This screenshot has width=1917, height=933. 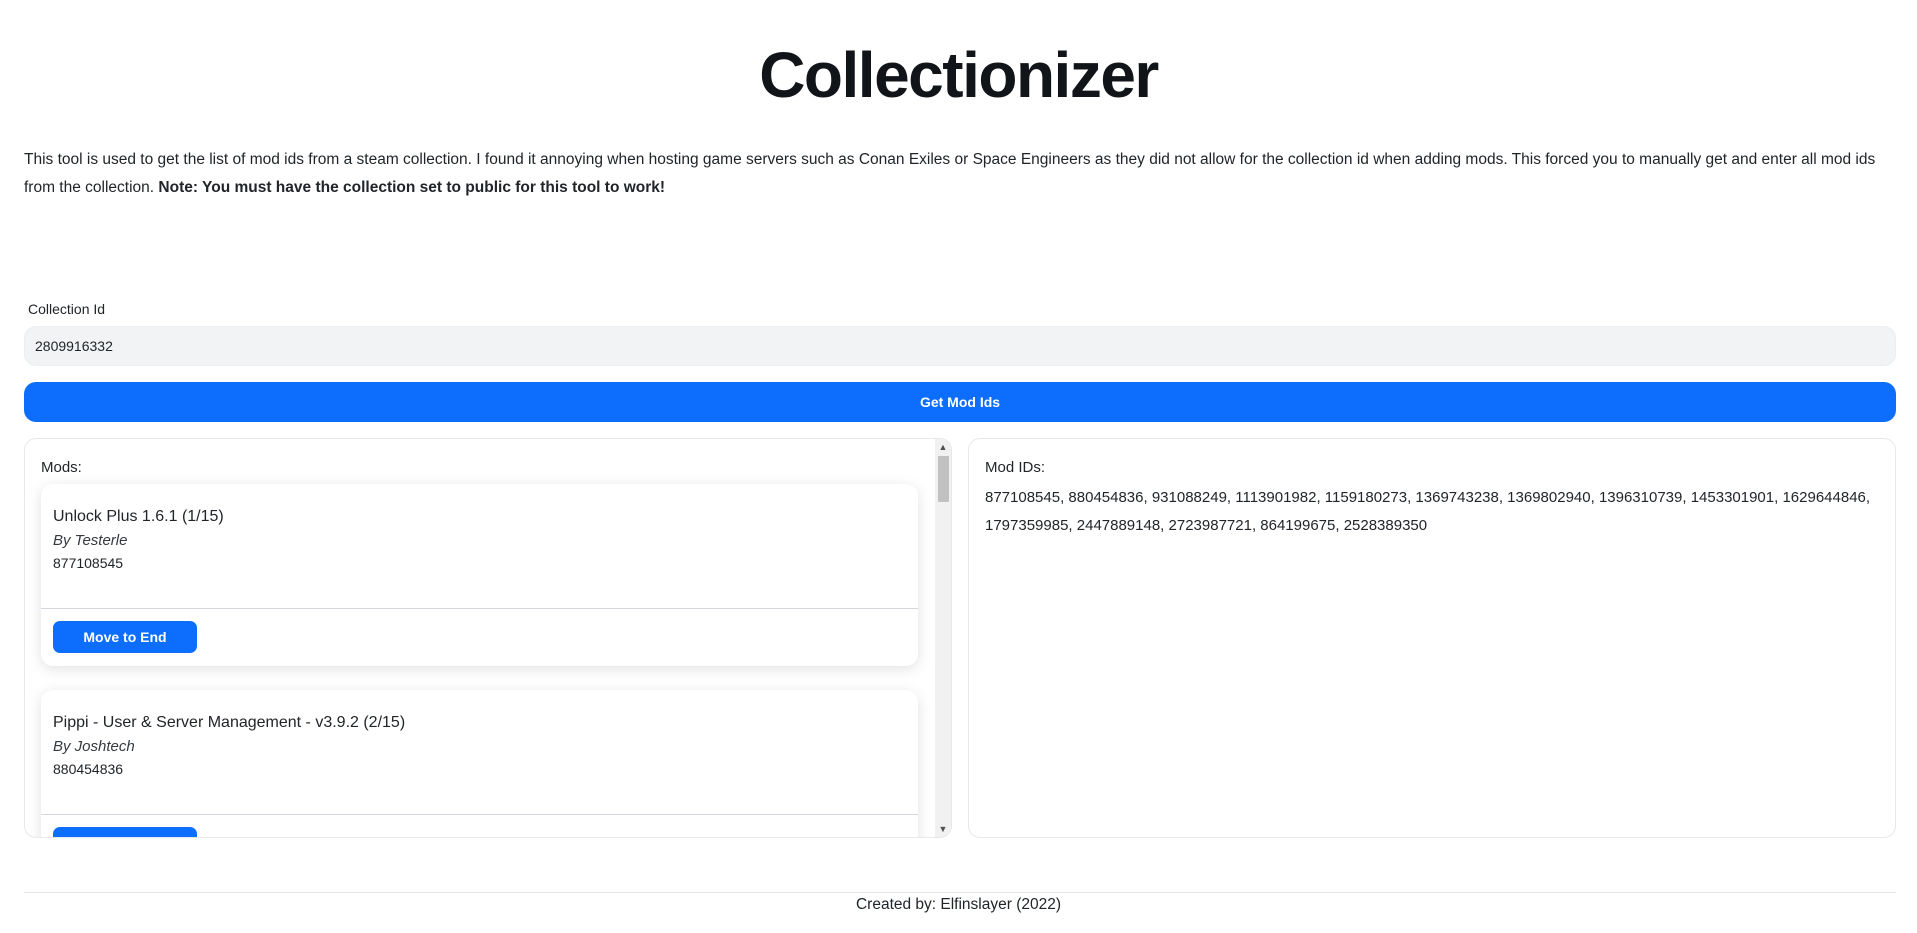 I want to click on footer-divider, so click(x=960, y=892).